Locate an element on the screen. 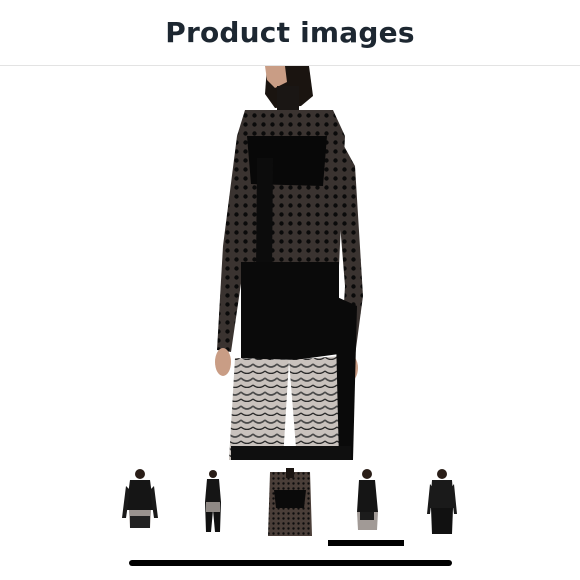 The width and height of the screenshot is (580, 580). thumbnail-fabric-closeup is located at coordinates (290, 501).